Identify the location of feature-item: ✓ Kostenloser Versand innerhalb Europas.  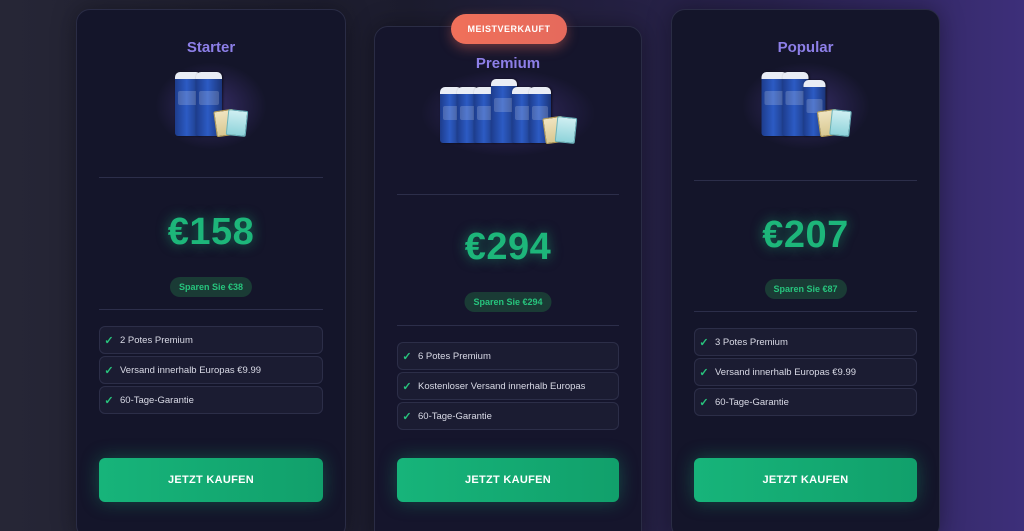
(508, 386).